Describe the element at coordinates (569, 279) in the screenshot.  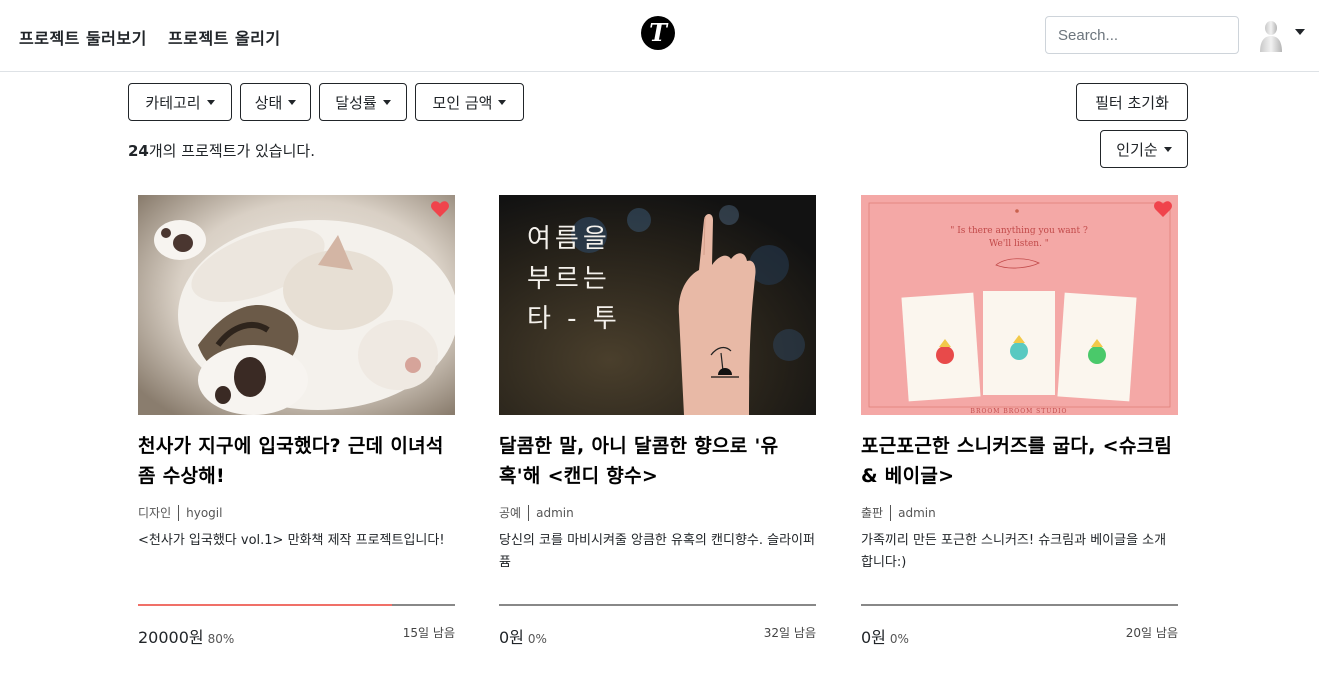
I see `tattoo-image-text: 부르는` at that location.